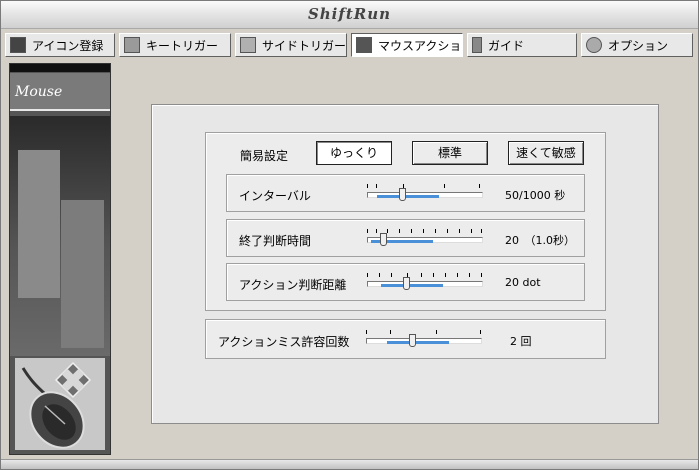  What do you see at coordinates (506, 45) in the screenshot?
I see `tab-label: ガイド` at bounding box center [506, 45].